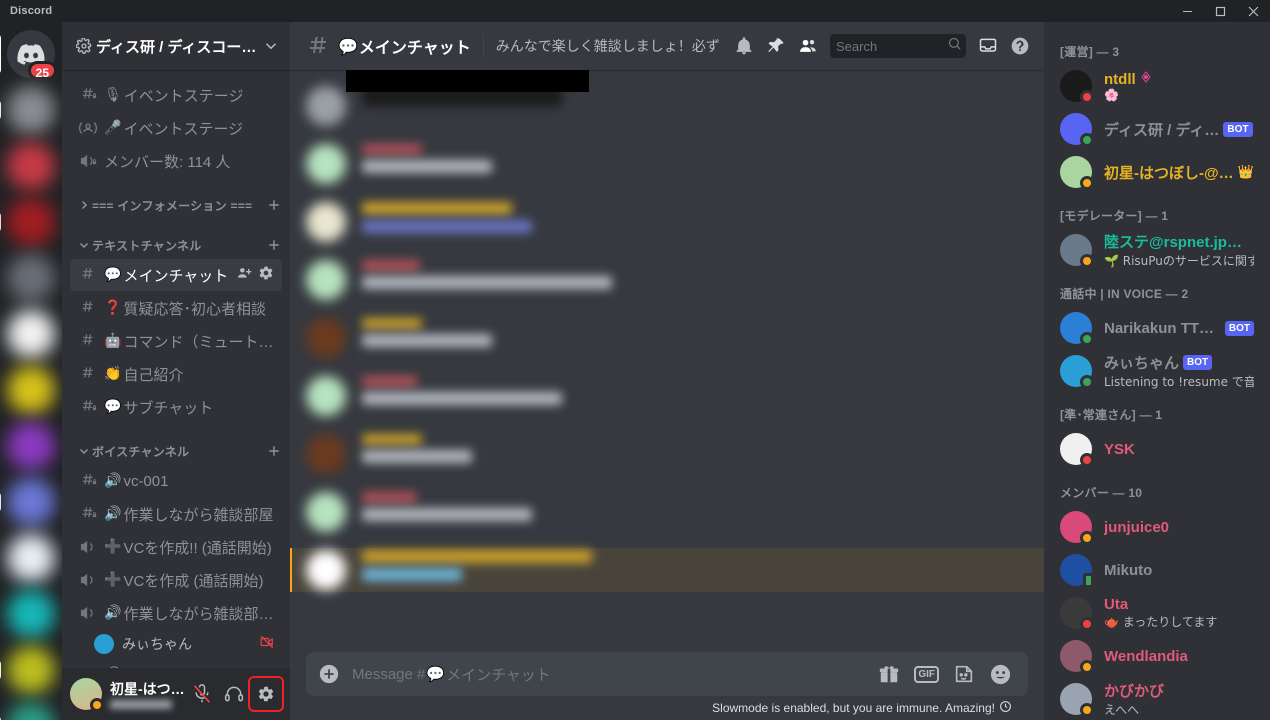  Describe the element at coordinates (776, 46) in the screenshot. I see `pinned-messages-icon` at that location.